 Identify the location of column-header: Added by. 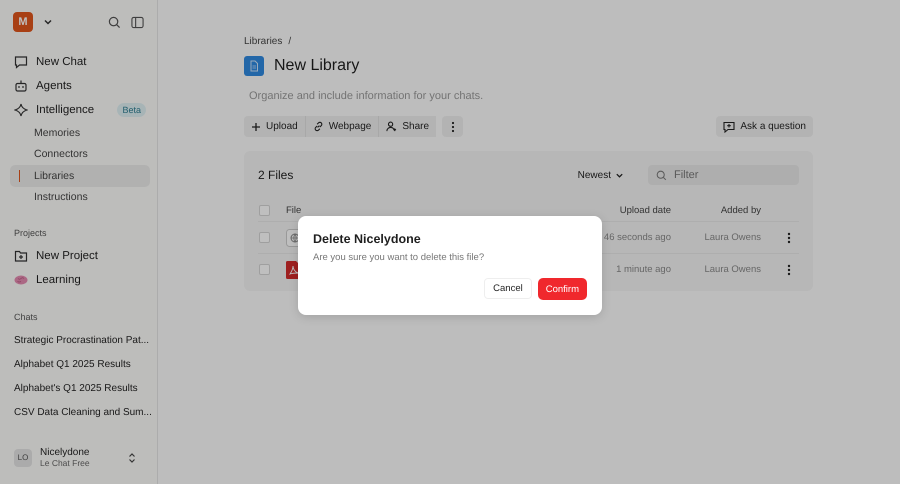
(740, 210).